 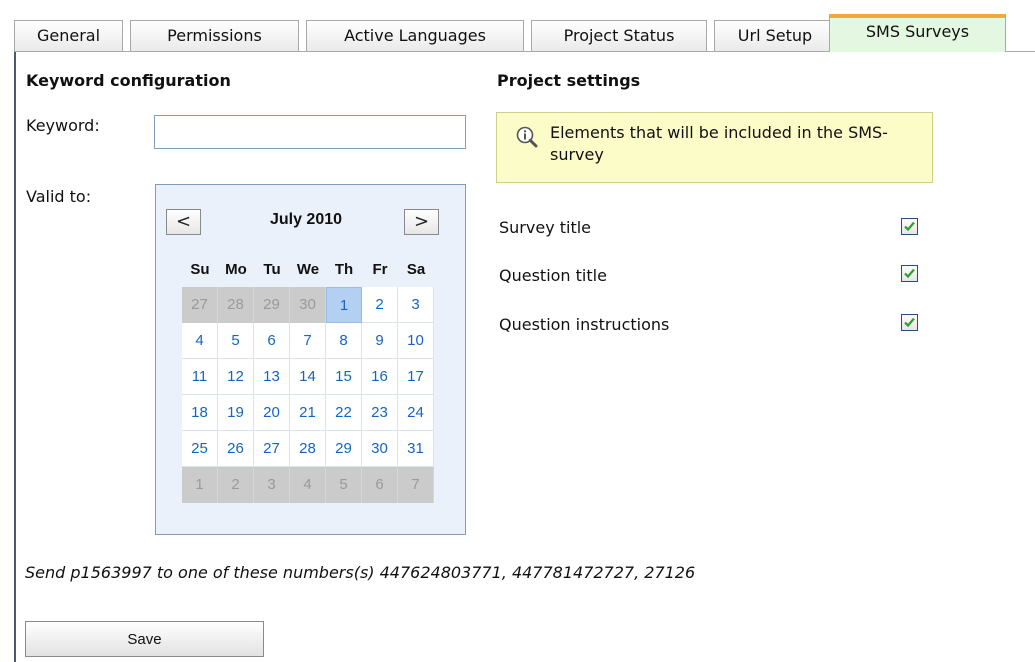 I want to click on tab-permissions: Permissions, so click(x=214, y=35).